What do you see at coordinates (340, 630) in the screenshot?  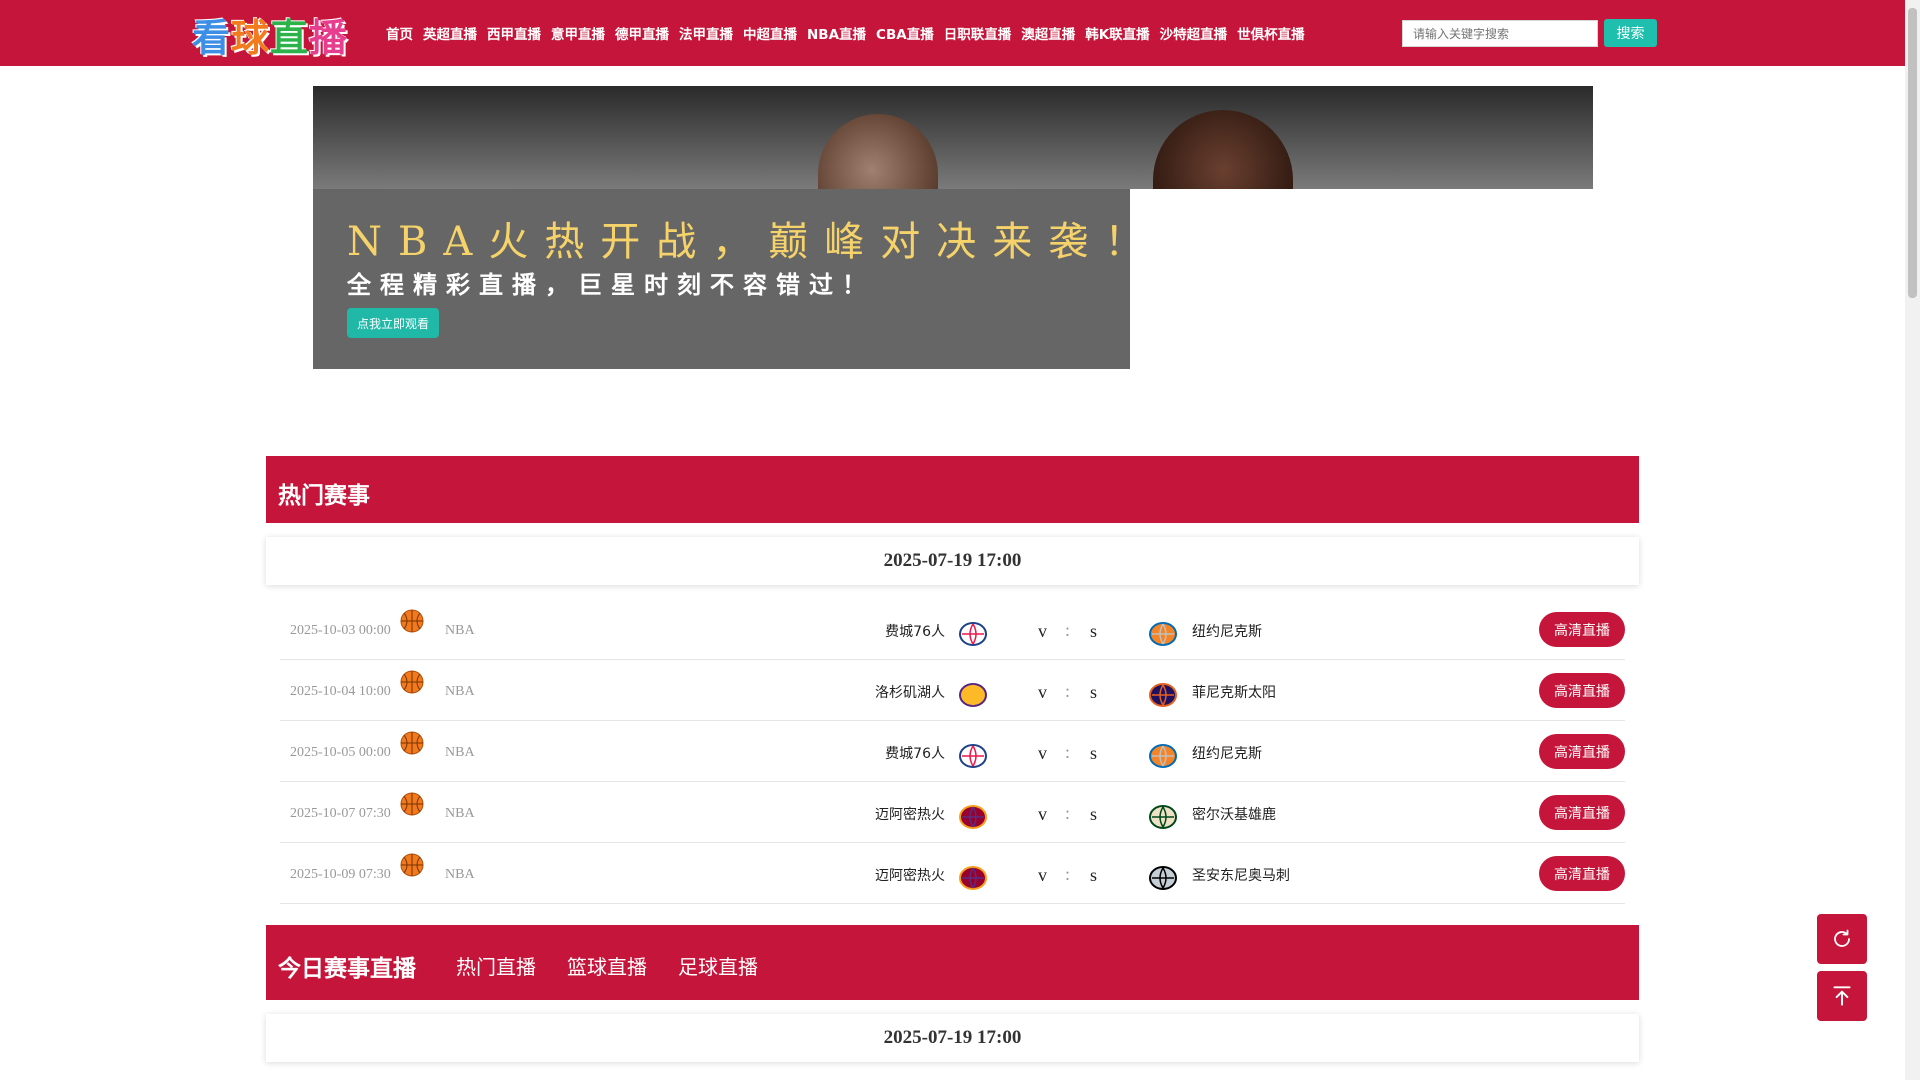 I see `match-time: 2025-10-03 00:00` at bounding box center [340, 630].